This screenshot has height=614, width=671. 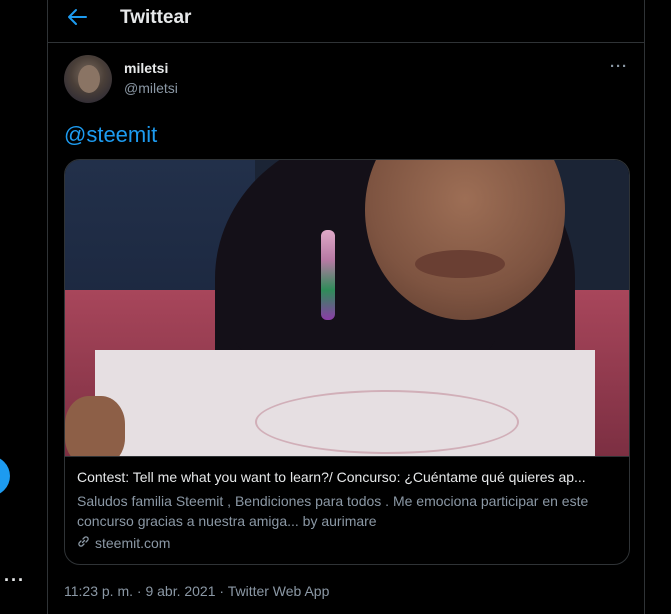 I want to click on compose-tweet-button, so click(x=5, y=476).